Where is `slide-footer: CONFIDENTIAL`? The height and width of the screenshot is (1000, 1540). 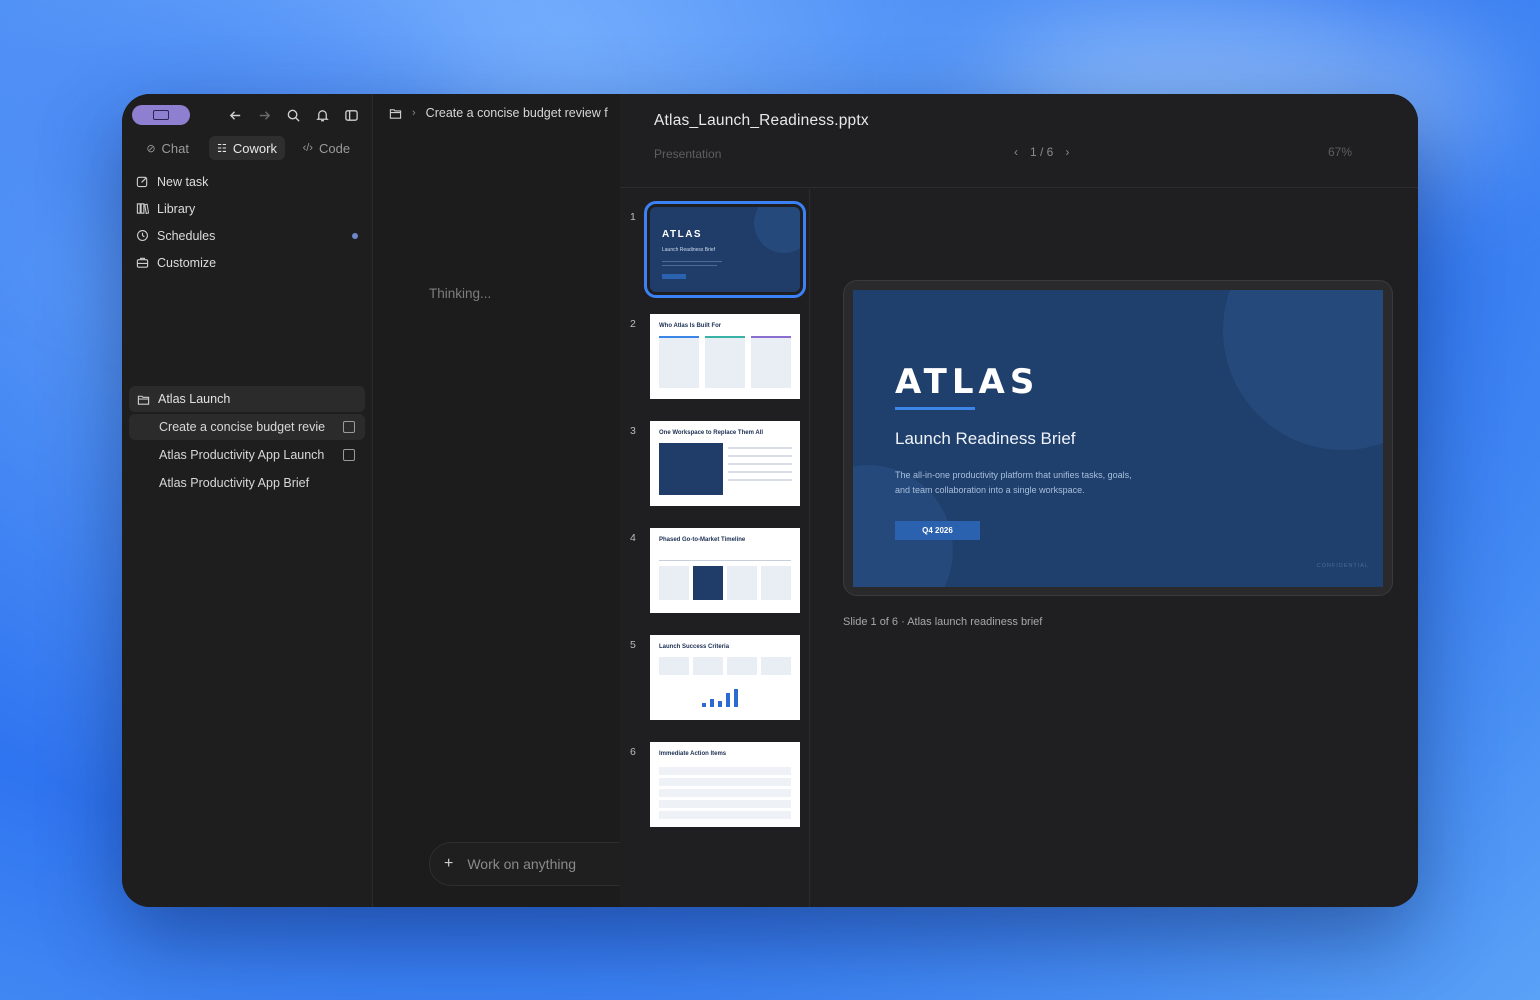 slide-footer: CONFIDENTIAL is located at coordinates (1342, 566).